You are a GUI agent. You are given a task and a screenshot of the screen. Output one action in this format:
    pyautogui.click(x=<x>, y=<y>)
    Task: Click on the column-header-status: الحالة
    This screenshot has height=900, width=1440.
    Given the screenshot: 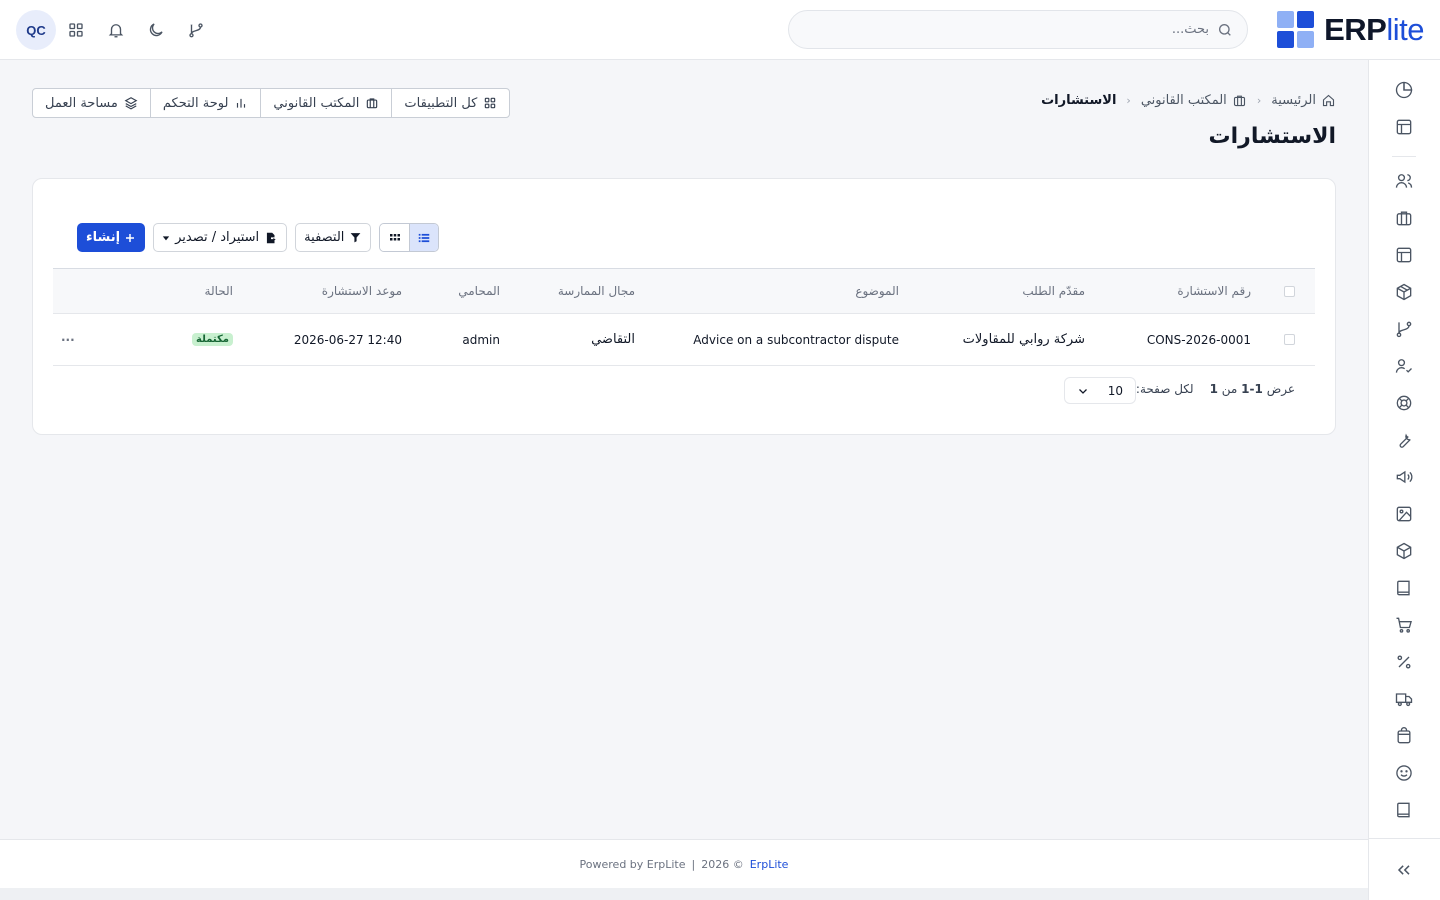 What is the action you would take?
    pyautogui.click(x=219, y=291)
    